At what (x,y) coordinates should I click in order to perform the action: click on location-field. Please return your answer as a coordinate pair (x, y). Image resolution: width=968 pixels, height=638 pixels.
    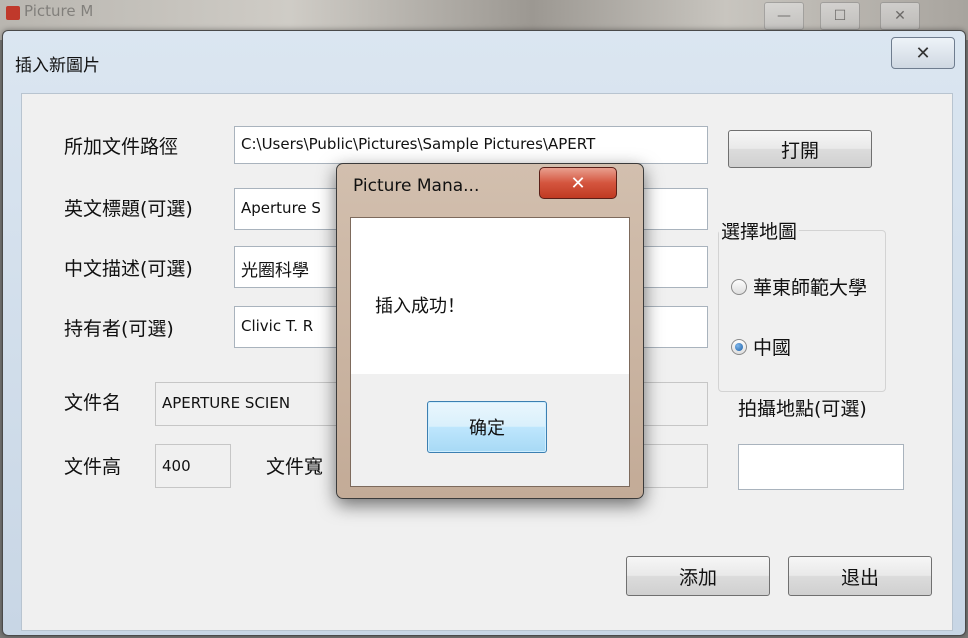
    Looking at the image, I should click on (821, 467).